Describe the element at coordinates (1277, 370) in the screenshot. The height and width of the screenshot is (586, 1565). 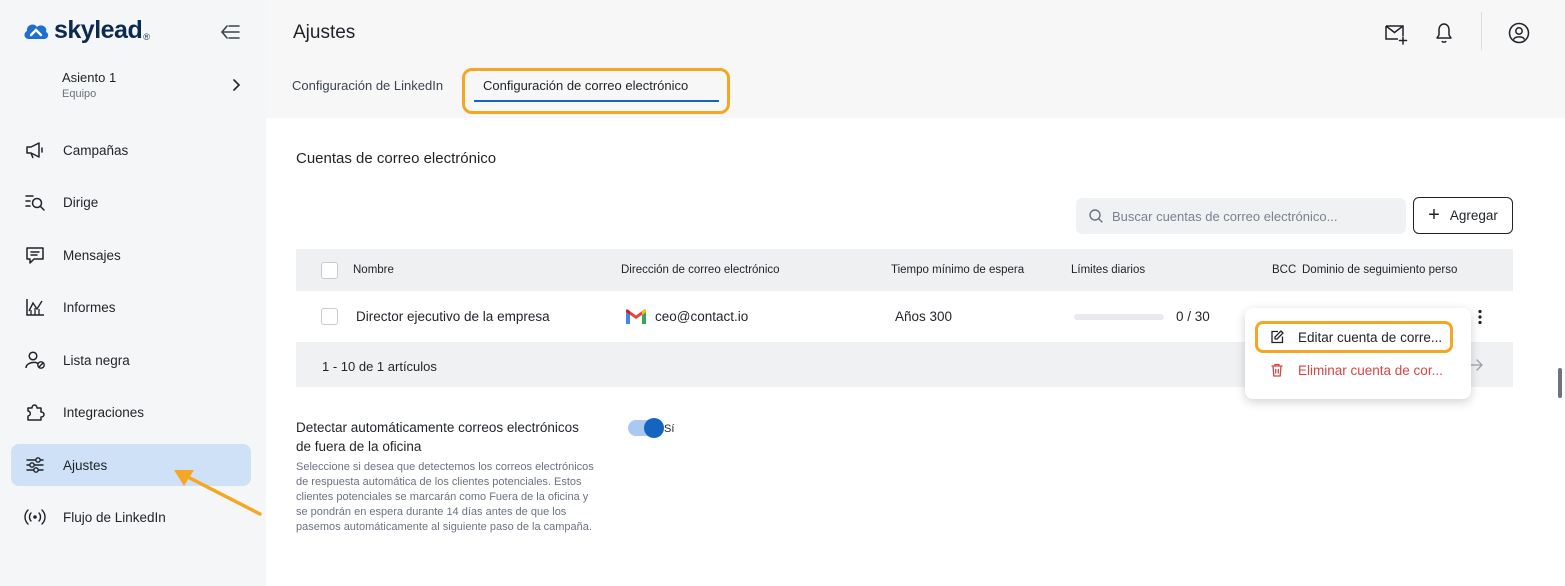
I see `trash-icon` at that location.